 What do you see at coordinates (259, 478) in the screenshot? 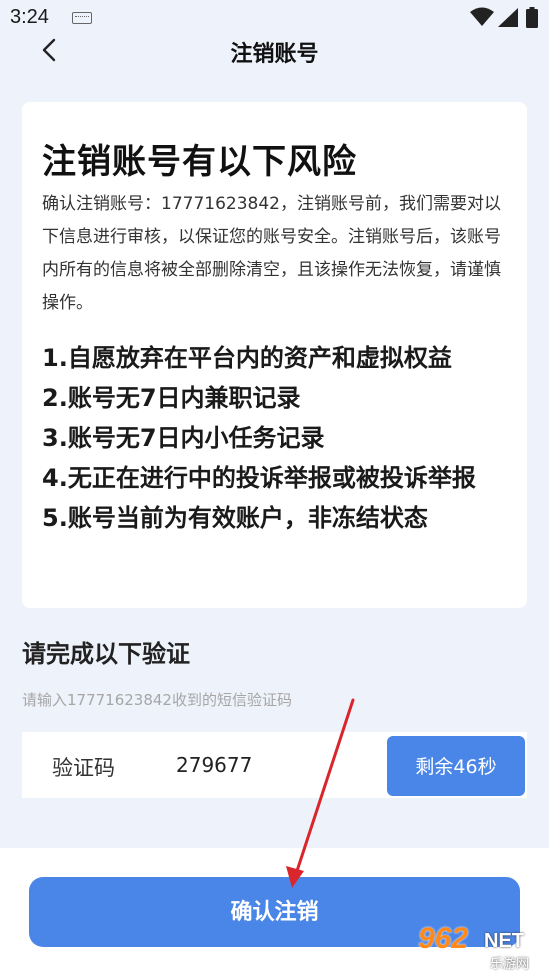
I see `risk-item: 4.无正在进行中的投诉举报或被投诉举报` at bounding box center [259, 478].